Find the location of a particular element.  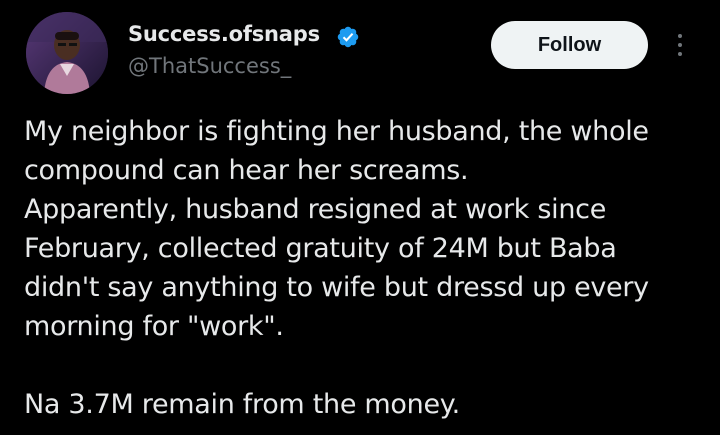

author-display-name: Success.ofsnaps is located at coordinates (224, 34).